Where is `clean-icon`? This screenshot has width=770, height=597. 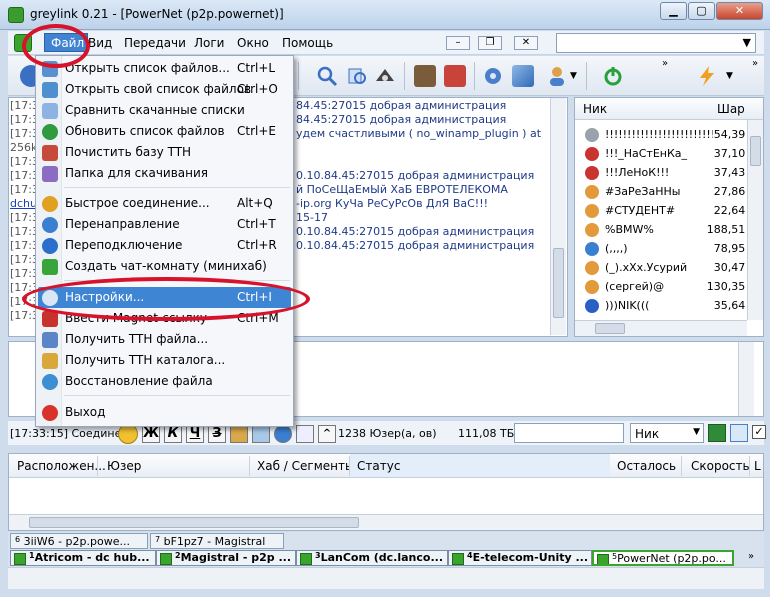 clean-icon is located at coordinates (50, 153).